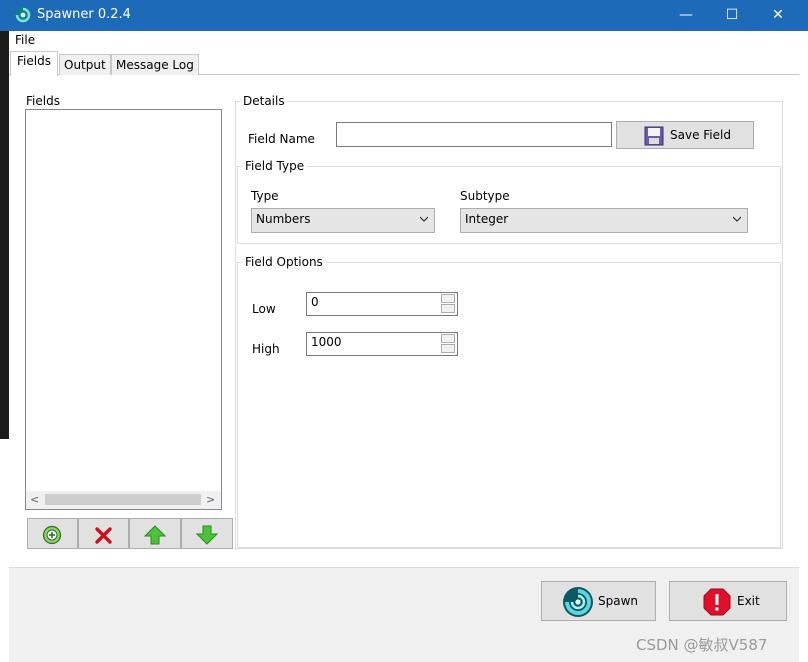 The height and width of the screenshot is (662, 808). I want to click on exit-label: Exit, so click(748, 601).